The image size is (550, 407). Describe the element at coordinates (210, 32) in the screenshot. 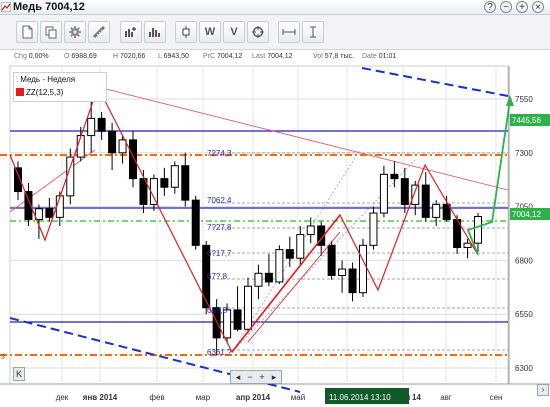

I see `w-pattern-button: W` at that location.